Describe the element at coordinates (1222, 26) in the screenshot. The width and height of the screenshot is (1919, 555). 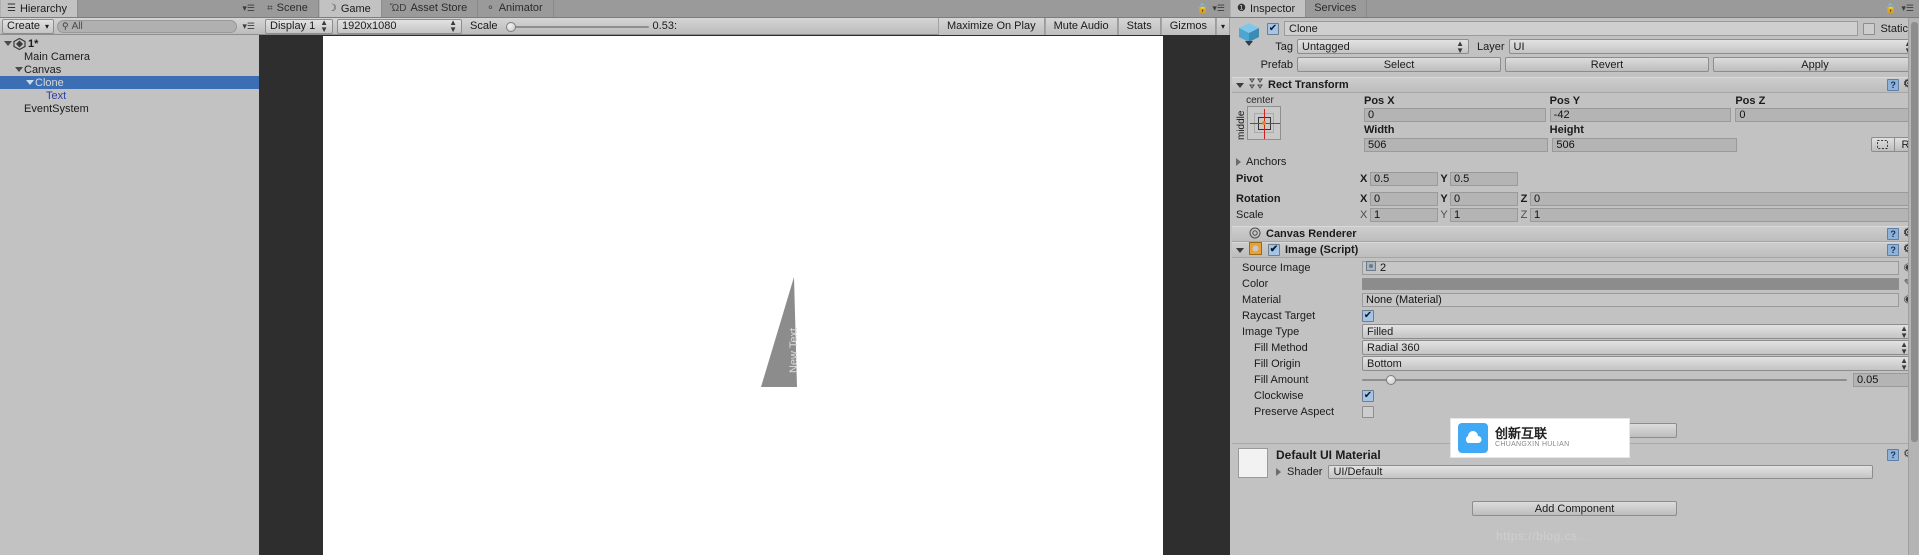
I see `gizmos-dropdown-arrow: ▾` at that location.